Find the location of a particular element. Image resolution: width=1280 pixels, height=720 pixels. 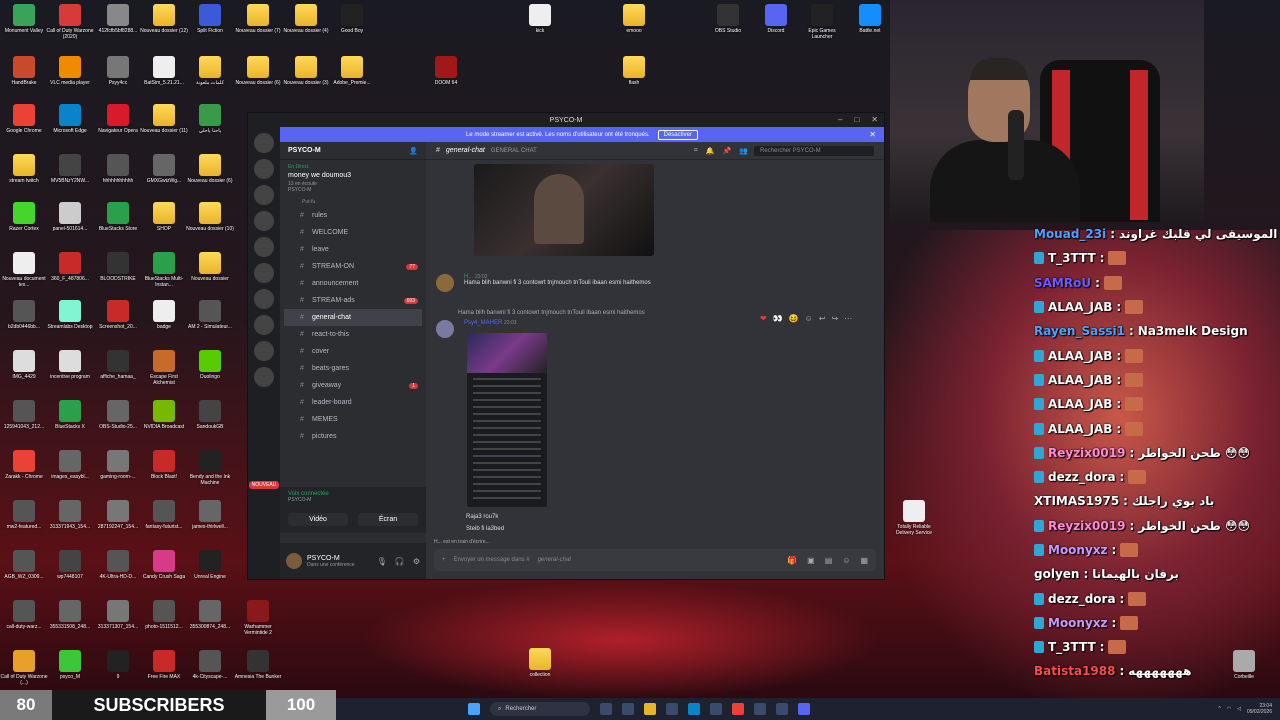

desktop-icon: collection is located at coordinates (540, 663).